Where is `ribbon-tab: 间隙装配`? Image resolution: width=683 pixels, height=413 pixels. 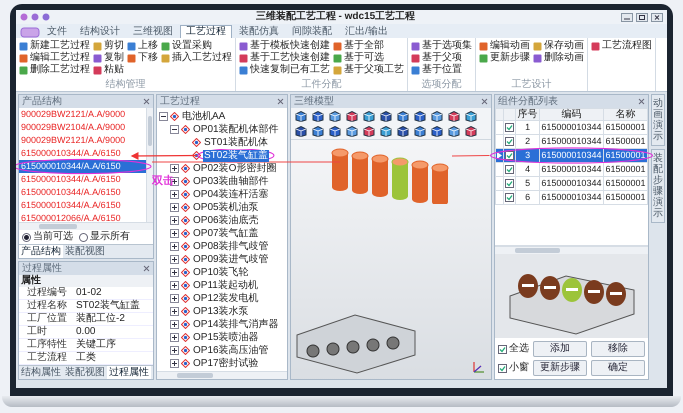
ribbon-tab: 间隙装配 is located at coordinates (312, 31).